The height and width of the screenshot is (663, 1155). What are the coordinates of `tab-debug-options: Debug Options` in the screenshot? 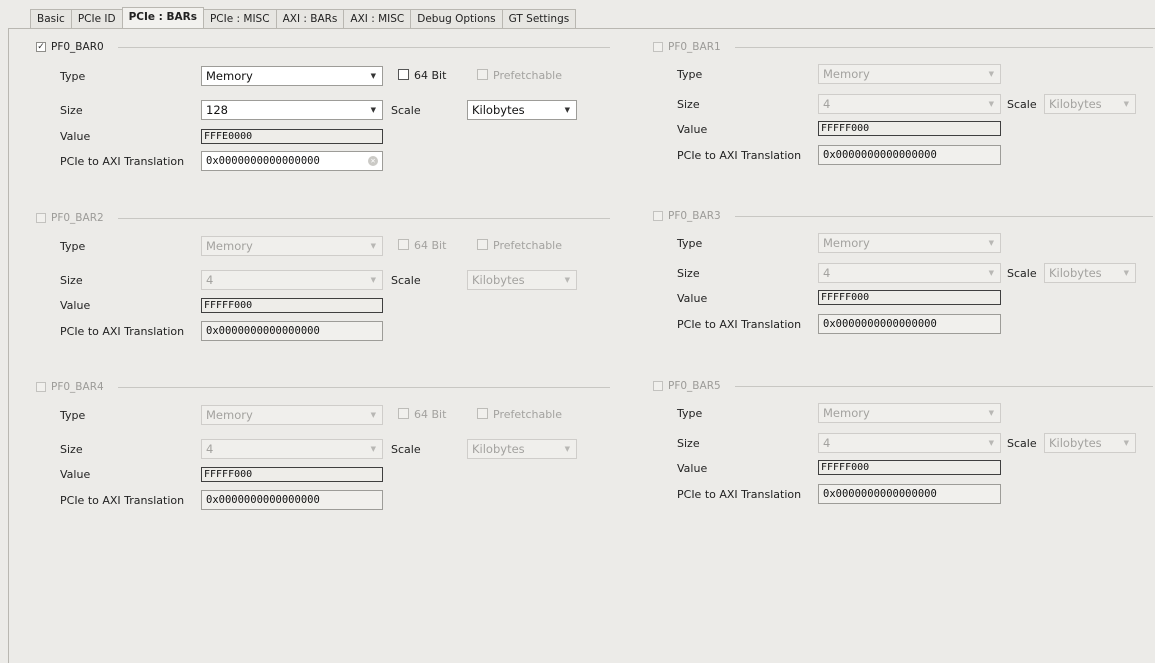 It's located at (456, 18).